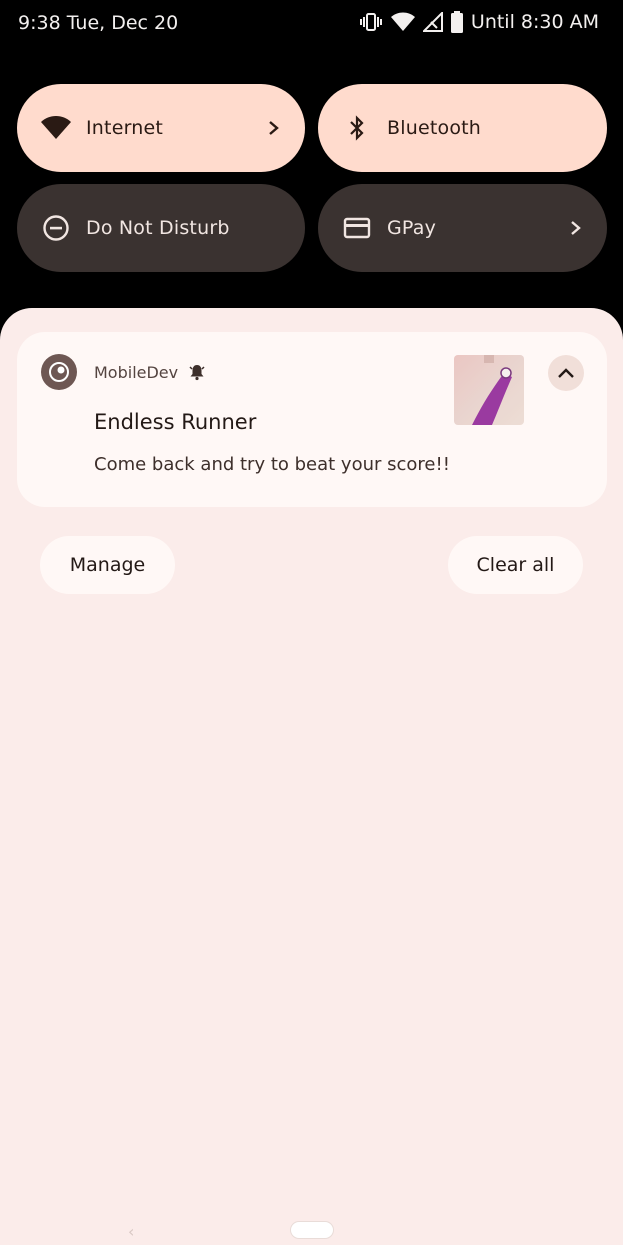 This screenshot has height=1245, width=623. I want to click on tile-bluetooth-label: Bluetooth, so click(434, 128).